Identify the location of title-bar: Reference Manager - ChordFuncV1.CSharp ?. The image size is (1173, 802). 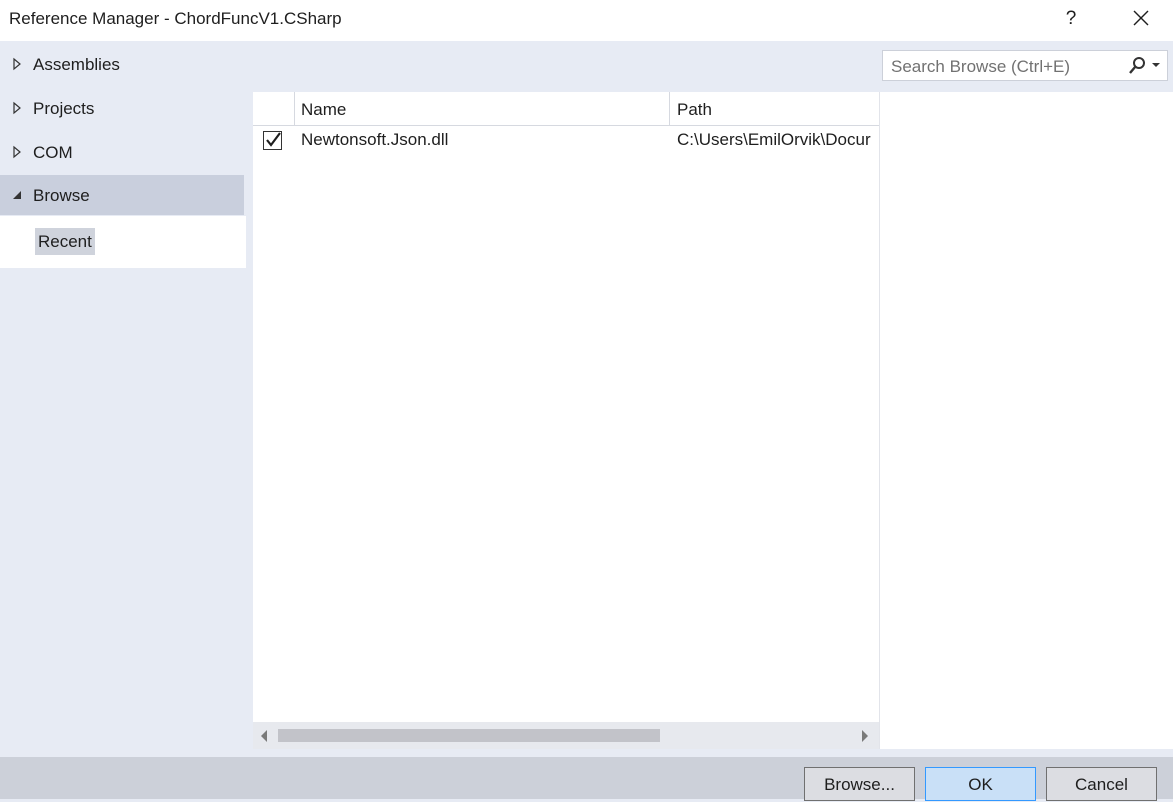
(586, 20).